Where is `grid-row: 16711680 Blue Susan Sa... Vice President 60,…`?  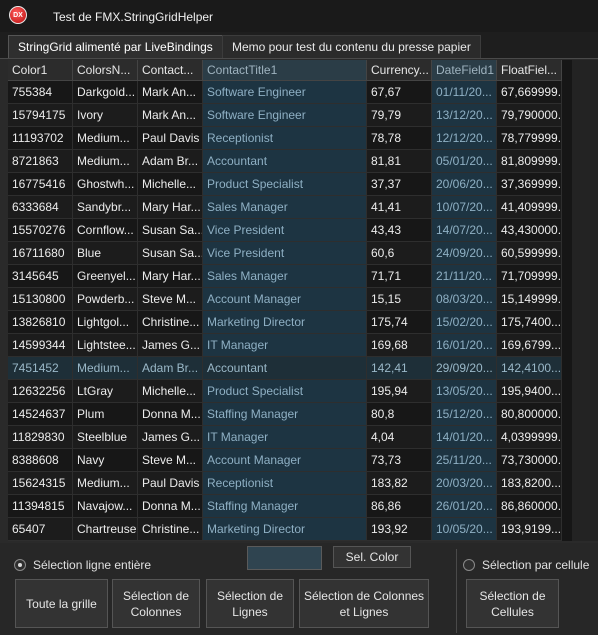 grid-row: 16711680 Blue Susan Sa... Vice President 60,… is located at coordinates (285, 253).